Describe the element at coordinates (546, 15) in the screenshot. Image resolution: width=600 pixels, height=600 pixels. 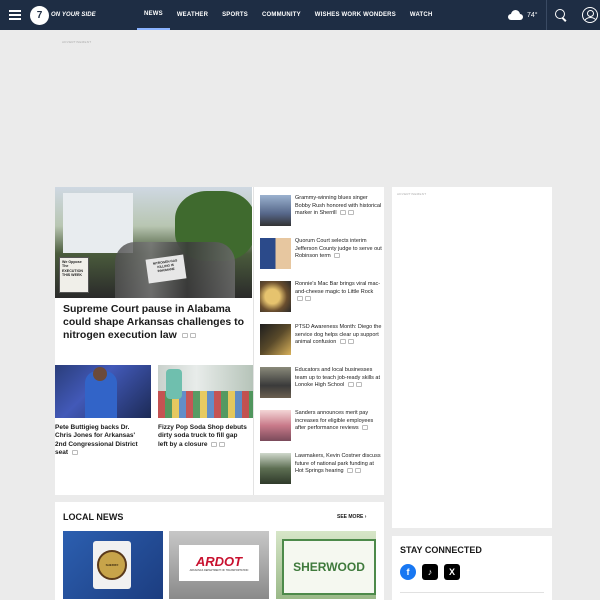
I see `header-divider` at that location.